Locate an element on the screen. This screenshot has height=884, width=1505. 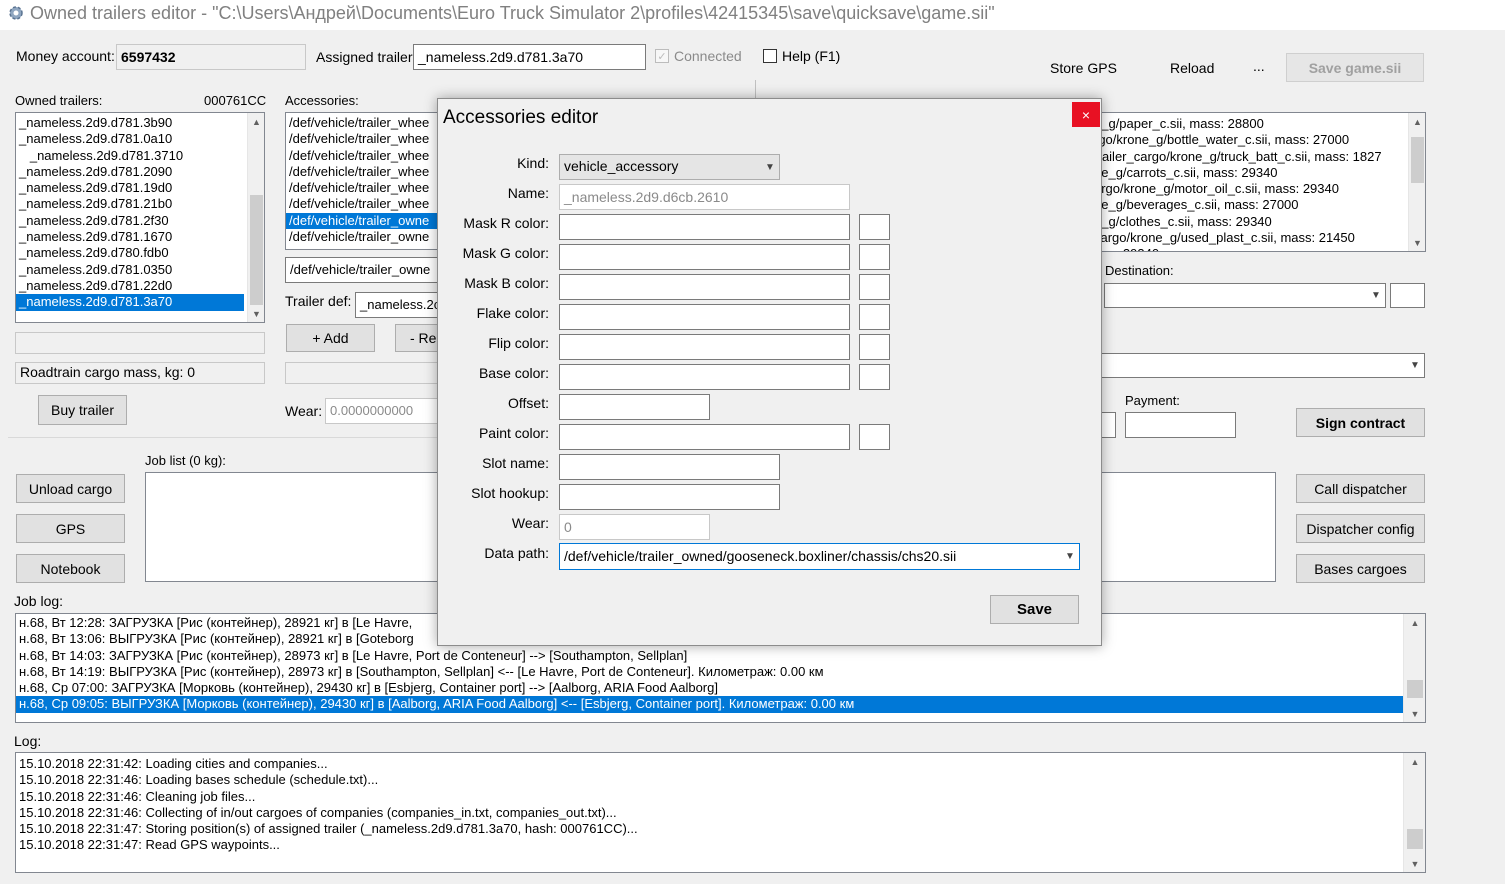
mask-b-field is located at coordinates (704, 287).